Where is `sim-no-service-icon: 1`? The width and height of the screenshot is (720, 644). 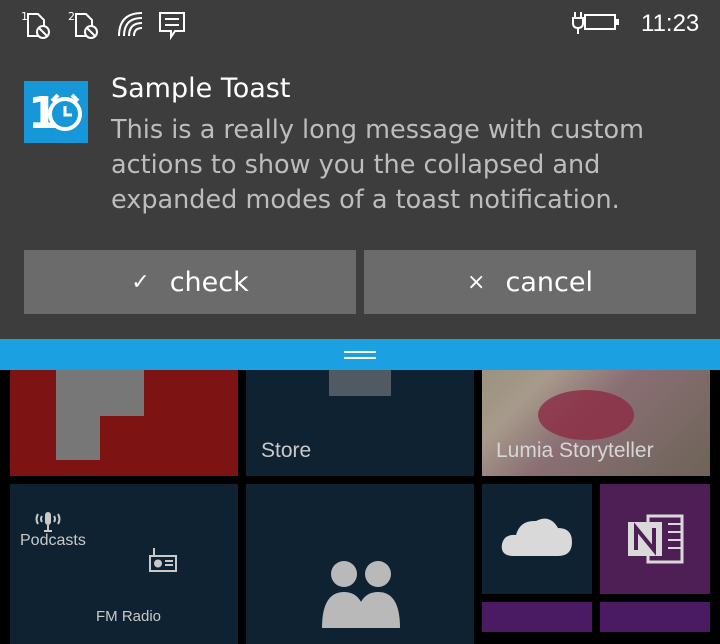
sim-no-service-icon: 1 is located at coordinates (35, 24).